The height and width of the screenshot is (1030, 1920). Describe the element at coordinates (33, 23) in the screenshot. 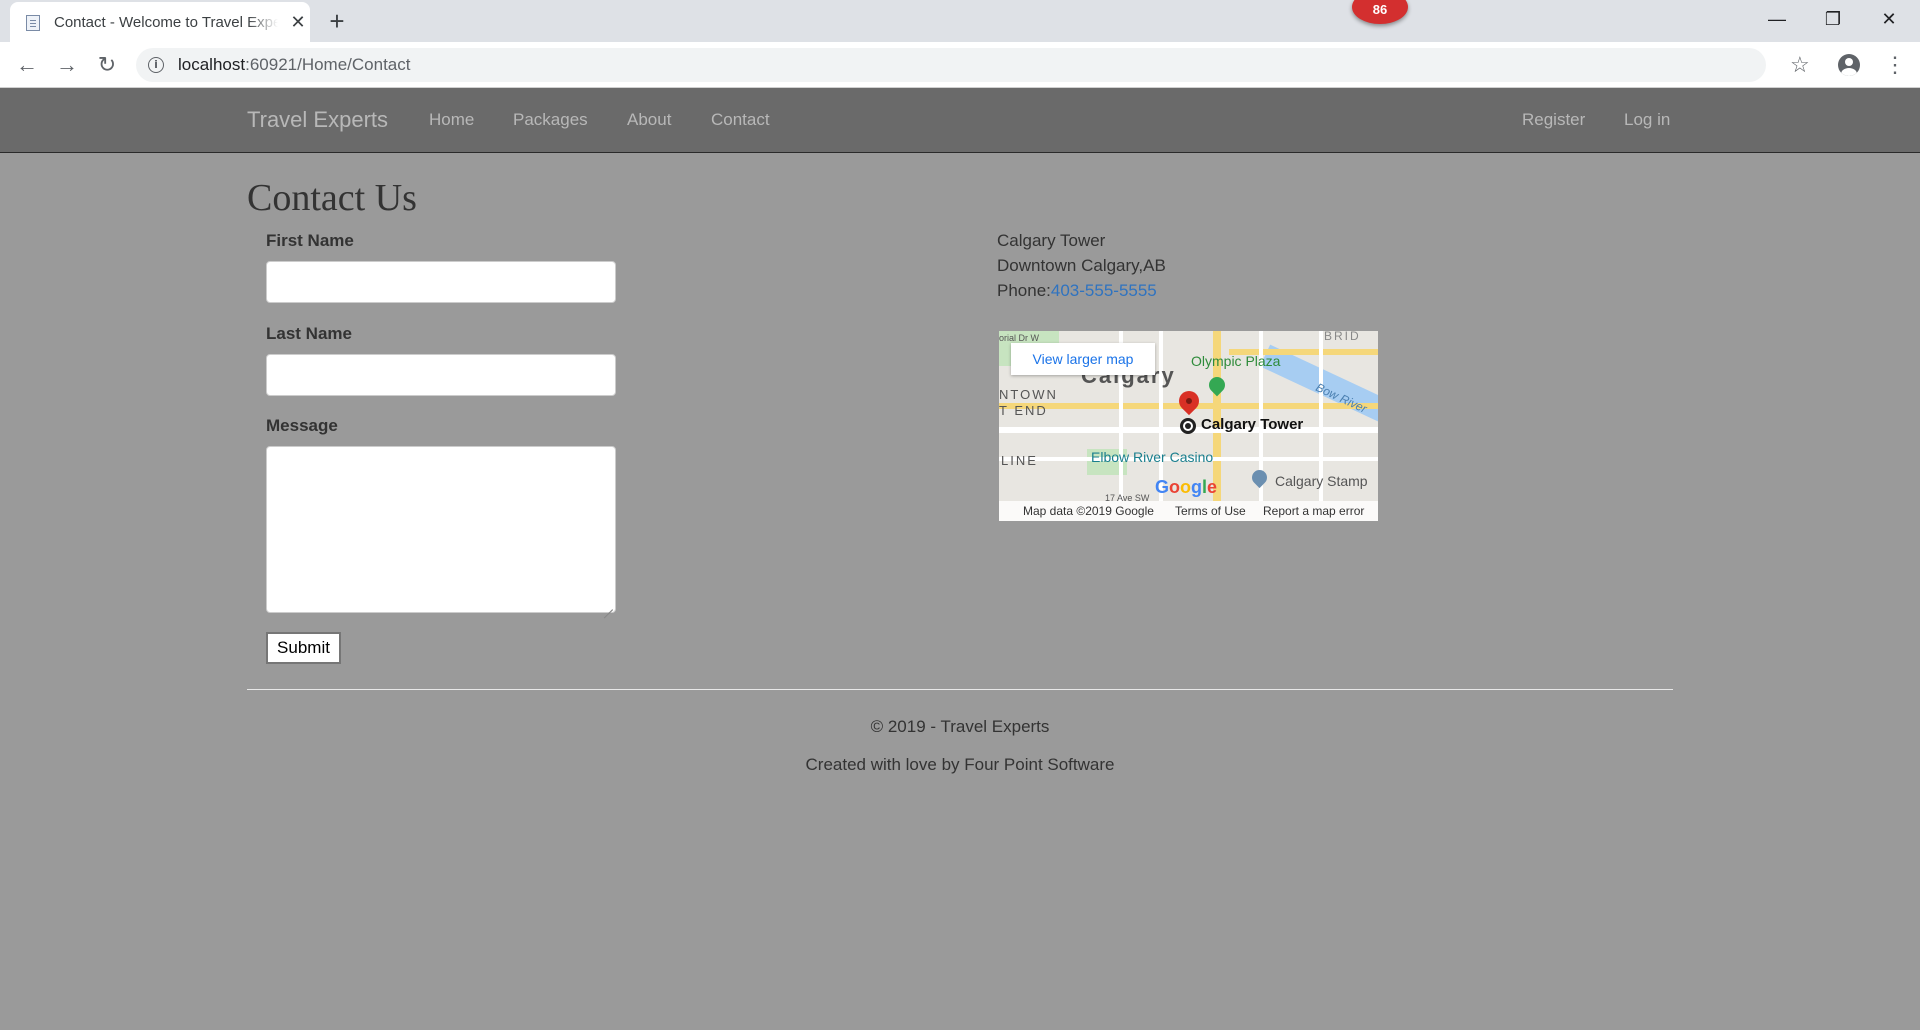

I see `page-favicon-icon` at that location.